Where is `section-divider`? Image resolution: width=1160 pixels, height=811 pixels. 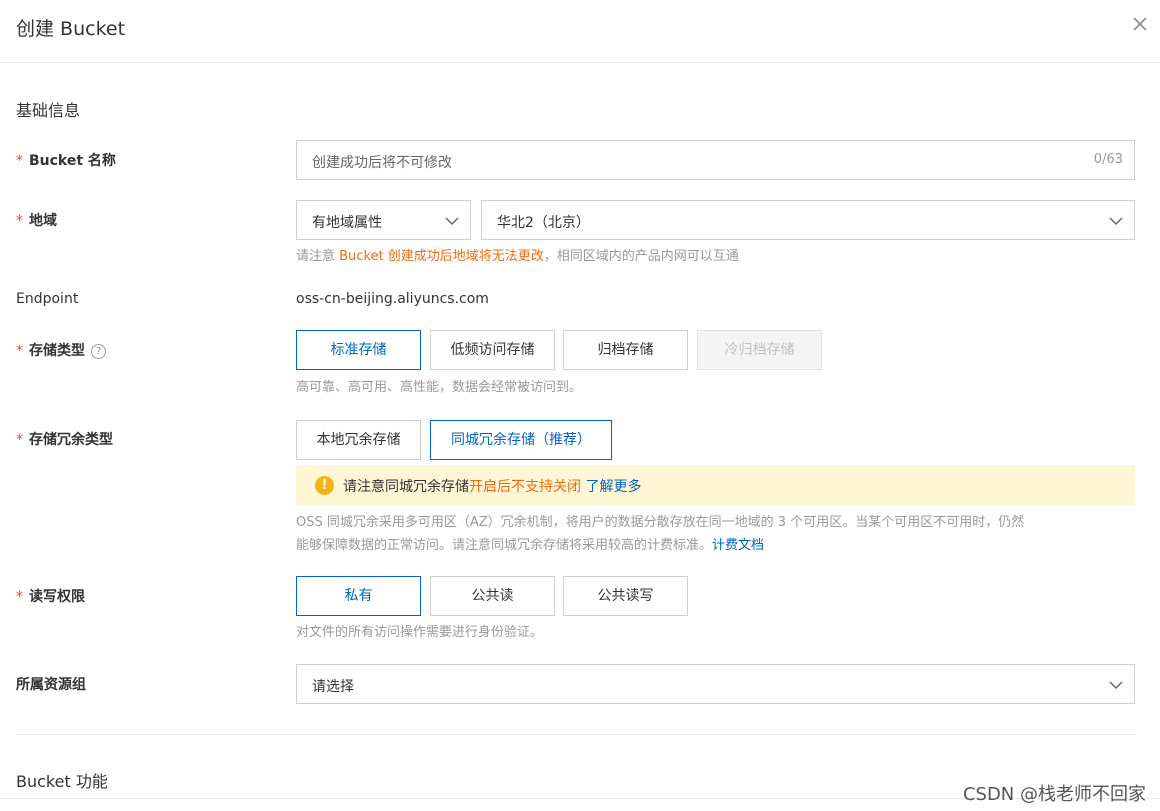 section-divider is located at coordinates (575, 734).